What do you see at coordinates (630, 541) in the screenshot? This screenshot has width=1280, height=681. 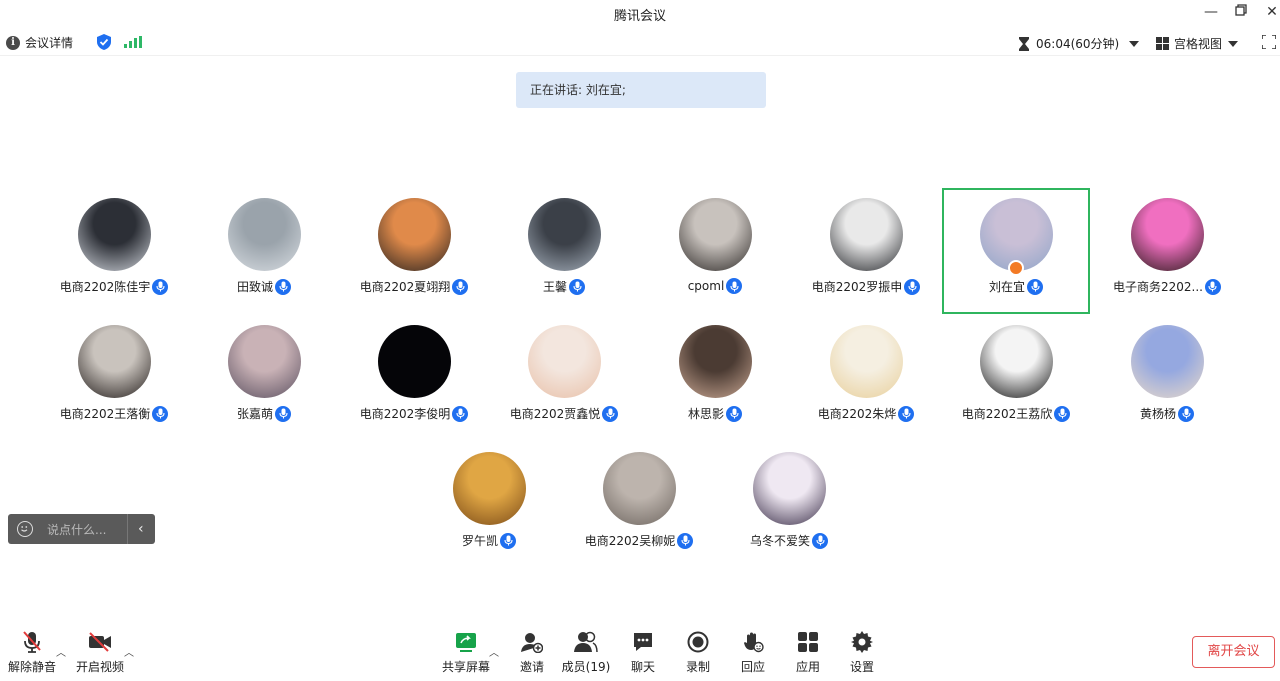 I see `participant-name: 电商2202吴柳妮` at bounding box center [630, 541].